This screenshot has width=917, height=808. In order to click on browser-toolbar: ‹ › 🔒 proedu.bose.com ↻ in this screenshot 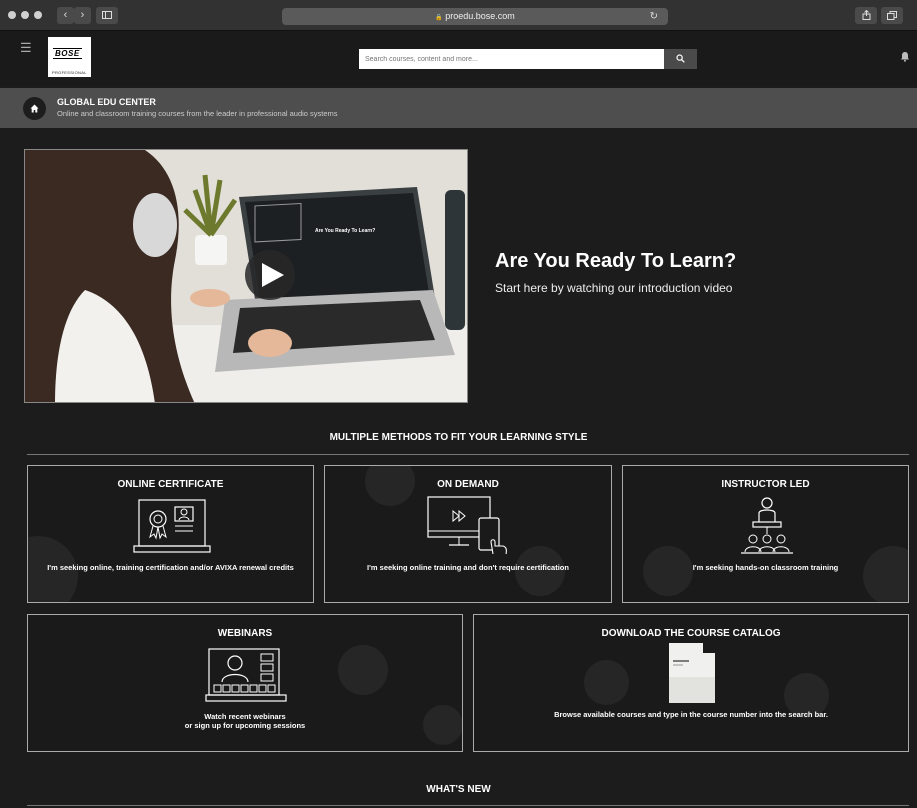, I will do `click(458, 15)`.